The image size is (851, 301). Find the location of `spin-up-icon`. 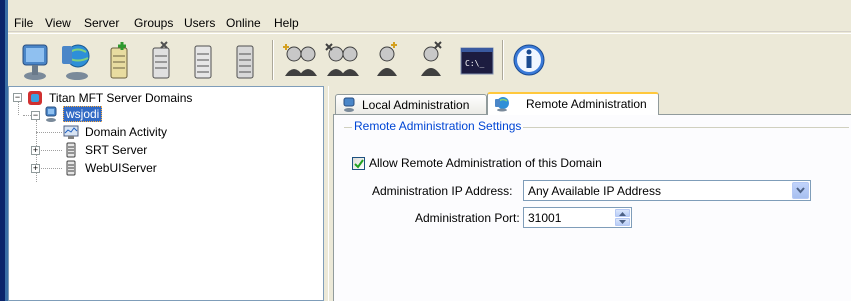

spin-up-icon is located at coordinates (622, 213).